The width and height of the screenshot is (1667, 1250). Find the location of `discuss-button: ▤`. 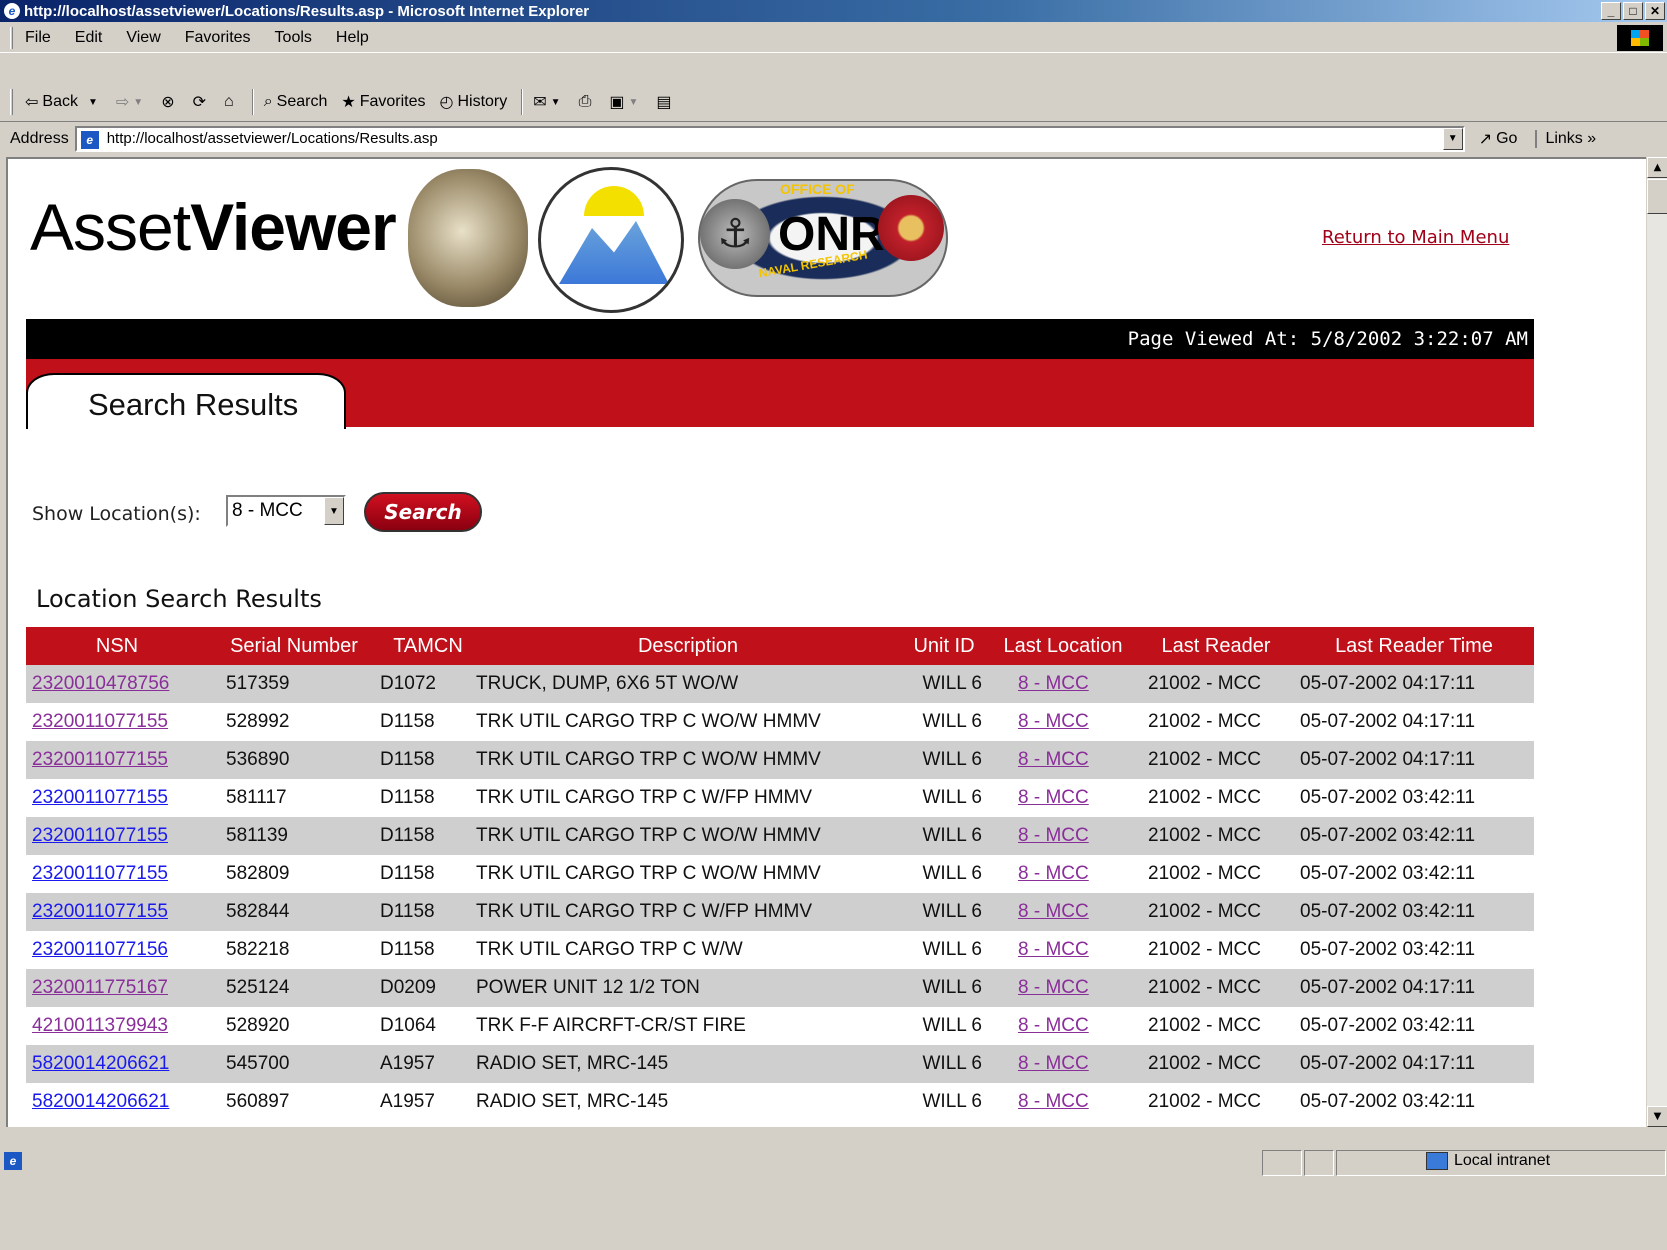

discuss-button: ▤ is located at coordinates (665, 102).